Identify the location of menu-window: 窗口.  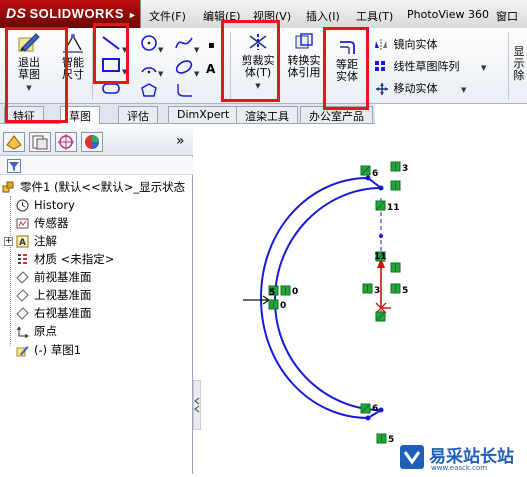
(507, 16).